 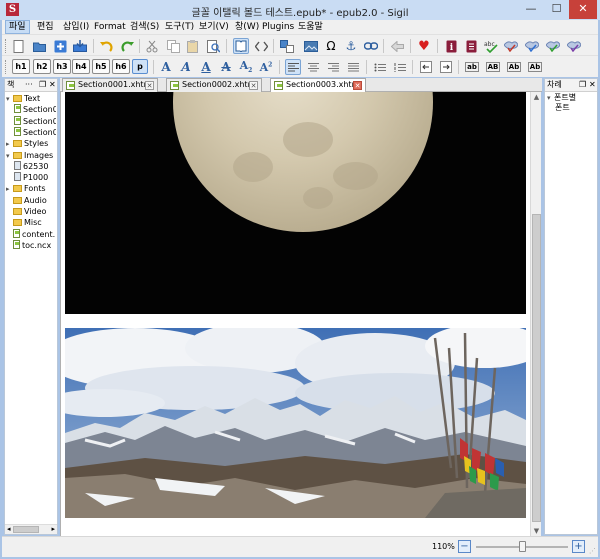 I want to click on vertical-scrollbar: ▲ ▼, so click(x=535, y=314).